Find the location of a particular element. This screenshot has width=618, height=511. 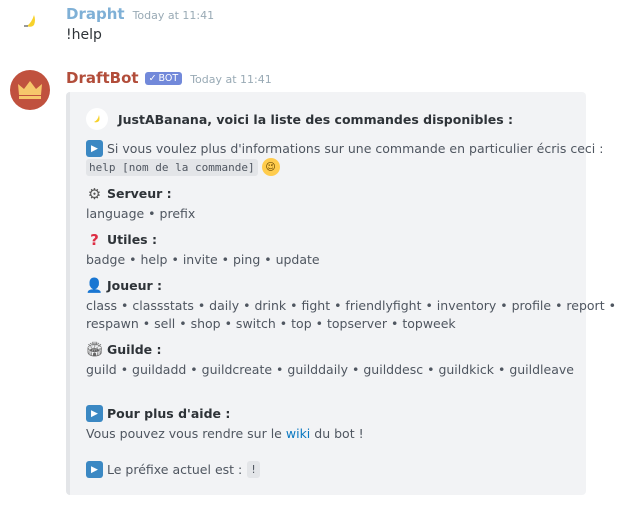

section-title: 🏟 Guilde : is located at coordinates (124, 349).